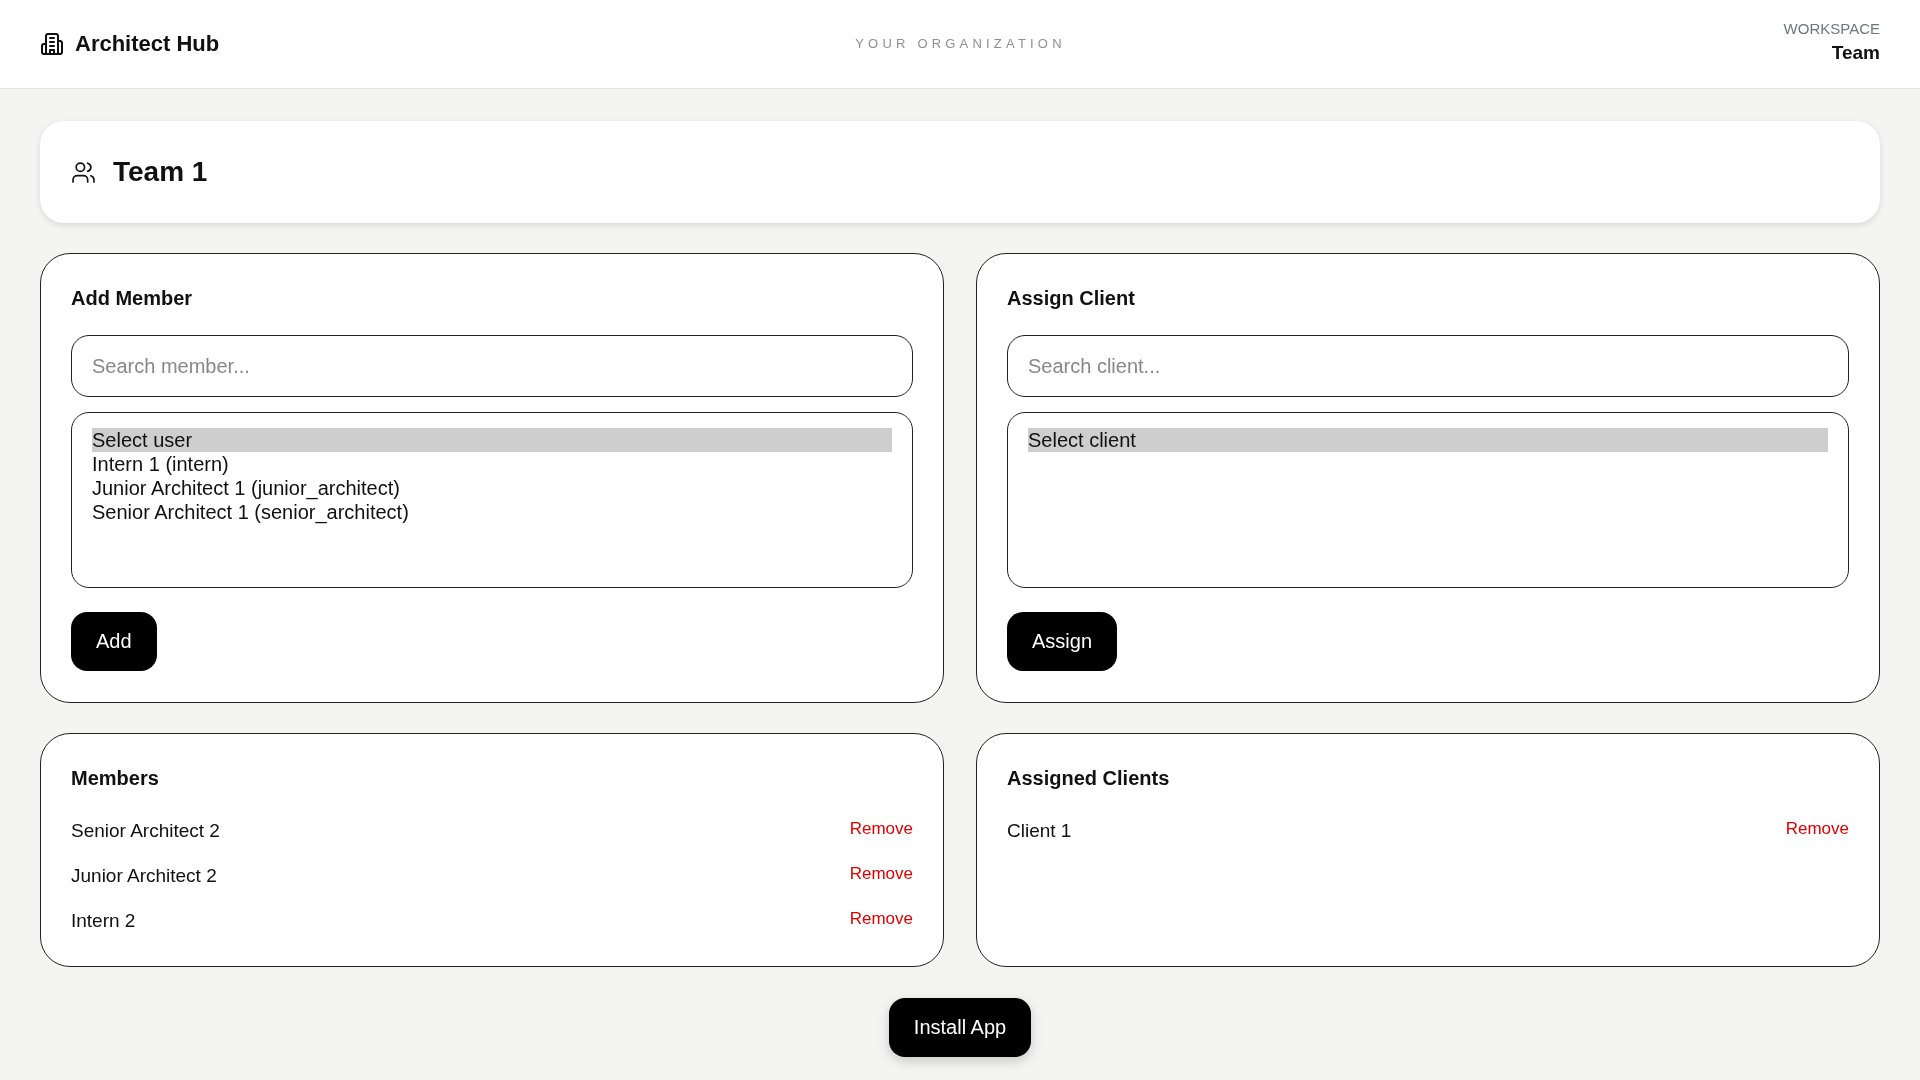  Describe the element at coordinates (52, 44) in the screenshot. I see `building-icon` at that location.